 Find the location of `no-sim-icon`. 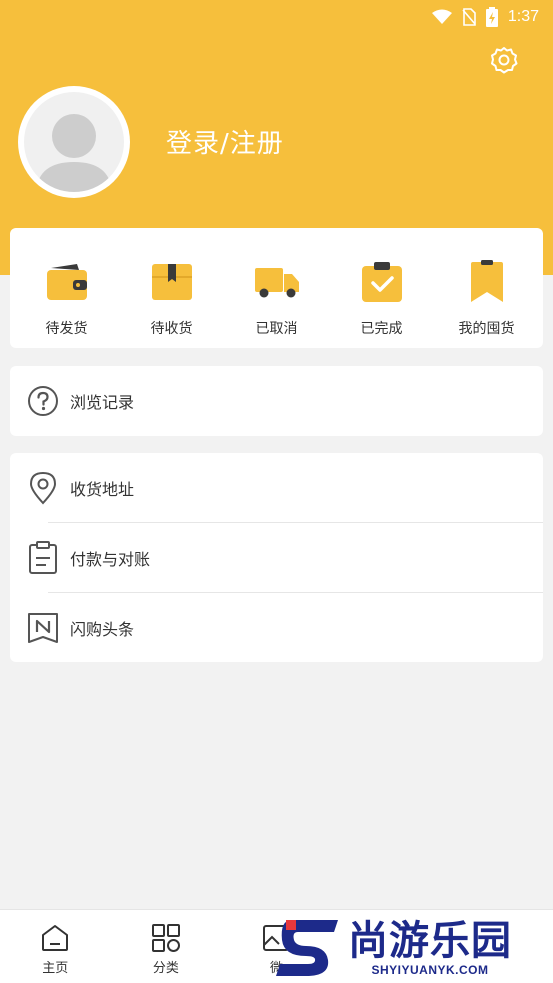

no-sim-icon is located at coordinates (469, 17).